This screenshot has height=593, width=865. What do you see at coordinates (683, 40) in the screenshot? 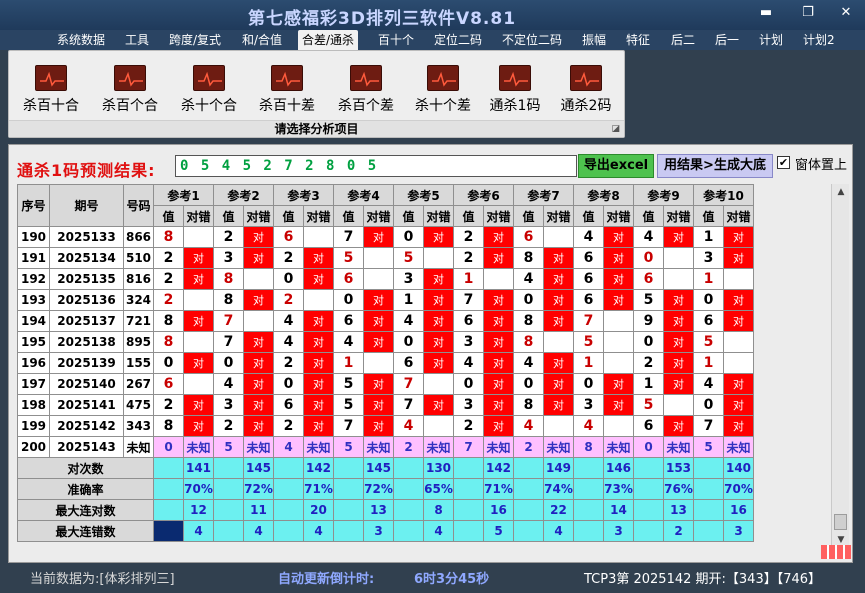
I see `menu-last-two: 后二` at bounding box center [683, 40].